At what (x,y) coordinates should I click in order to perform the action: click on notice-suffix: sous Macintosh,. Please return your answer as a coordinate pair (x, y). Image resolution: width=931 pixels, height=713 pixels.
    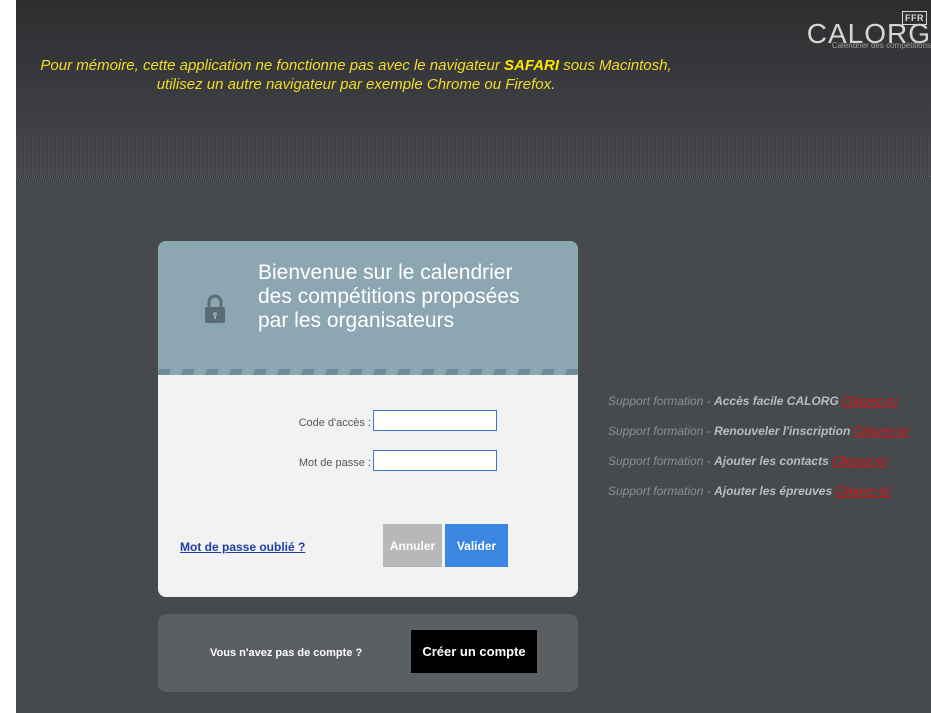
    Looking at the image, I should click on (615, 65).